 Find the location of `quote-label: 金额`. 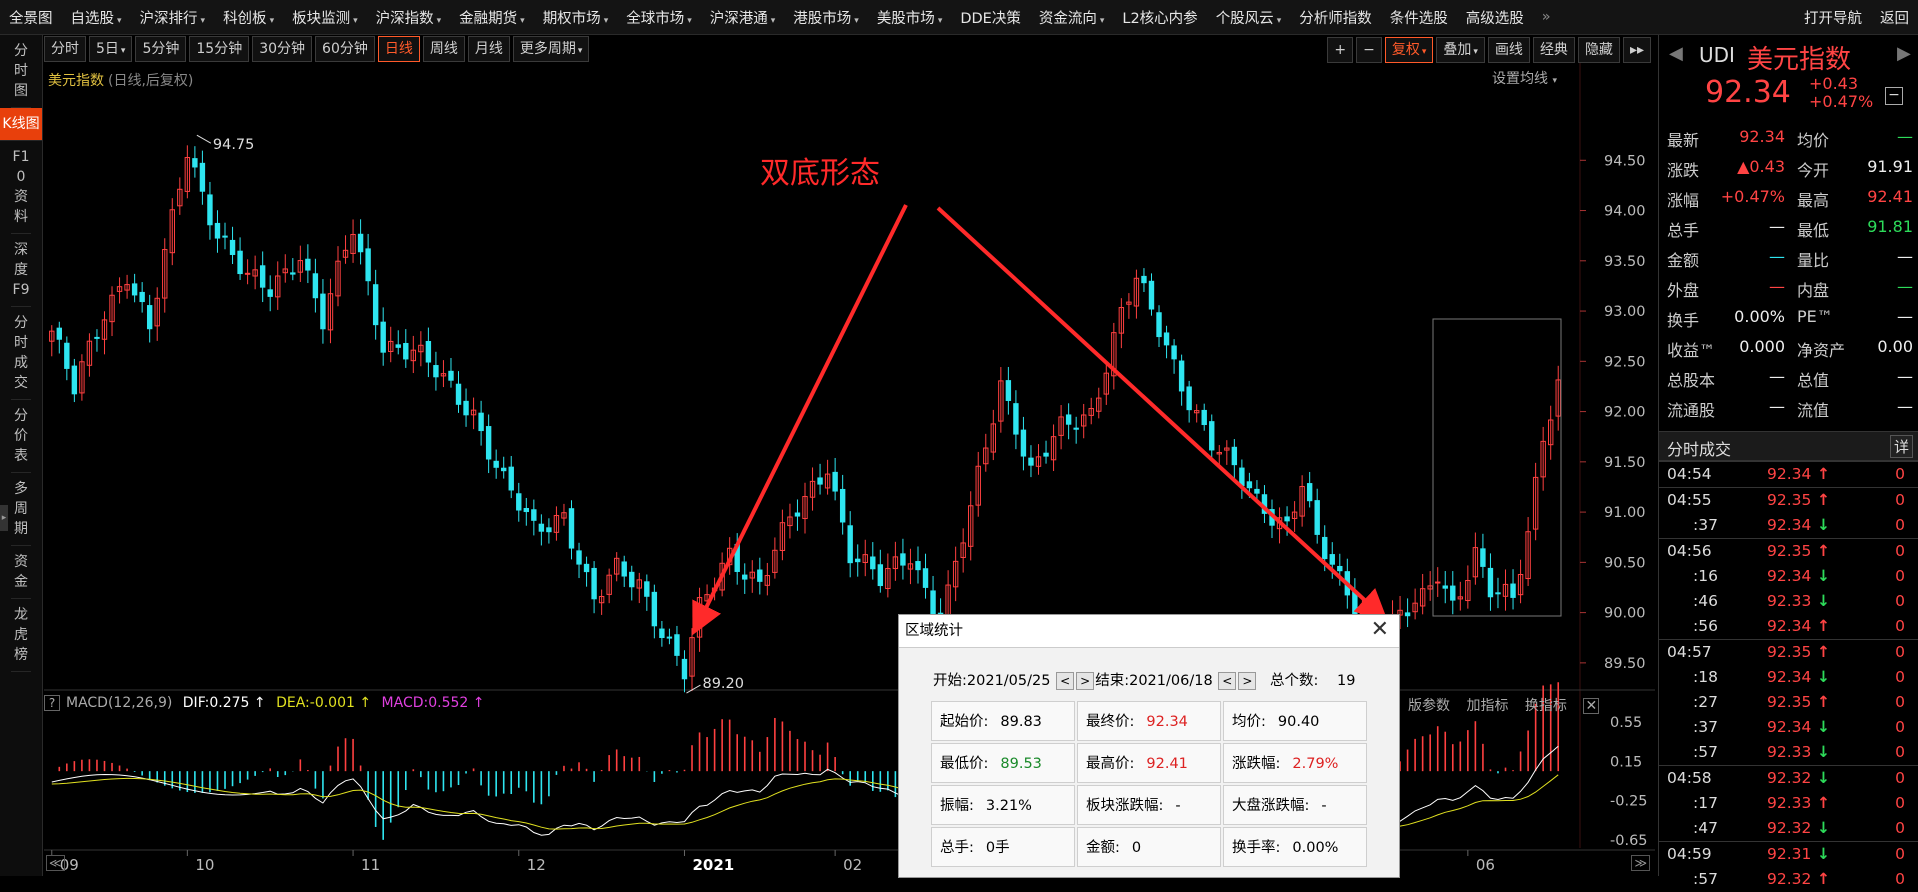

quote-label: 金额 is located at coordinates (1683, 260).